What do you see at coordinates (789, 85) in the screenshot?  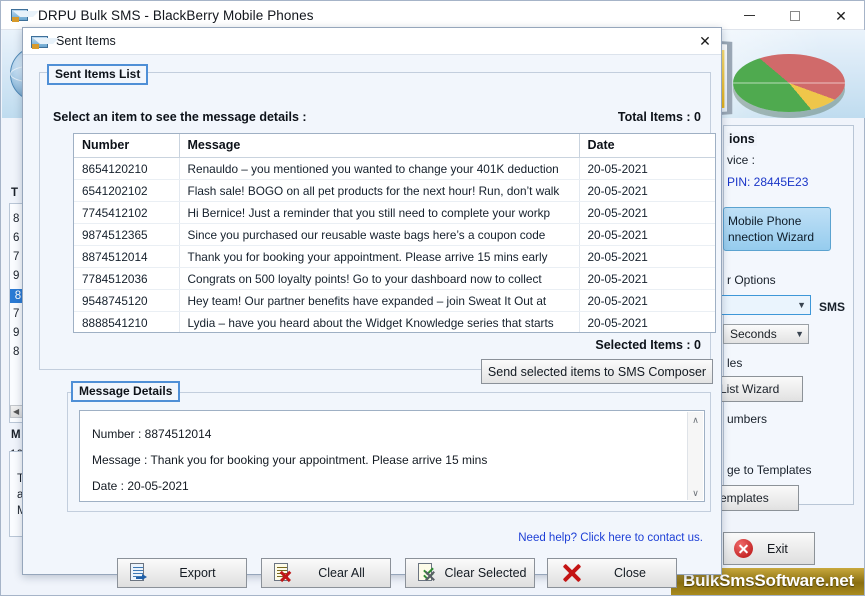 I see `pie-chart-icon` at bounding box center [789, 85].